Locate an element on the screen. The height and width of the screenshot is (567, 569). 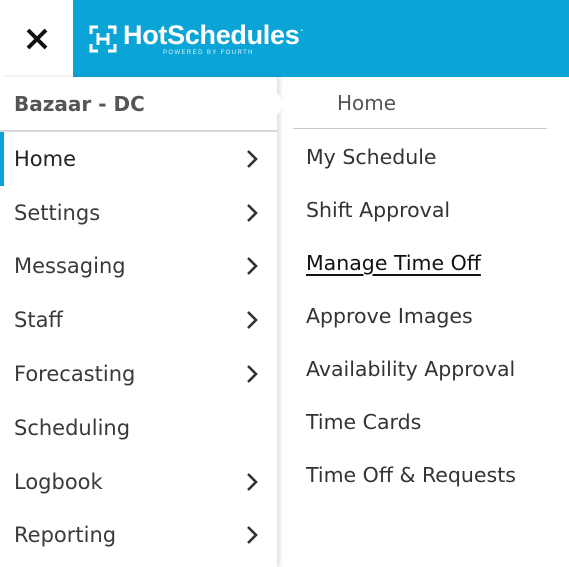
nav-item-scheduling: Scheduling is located at coordinates (138, 428).